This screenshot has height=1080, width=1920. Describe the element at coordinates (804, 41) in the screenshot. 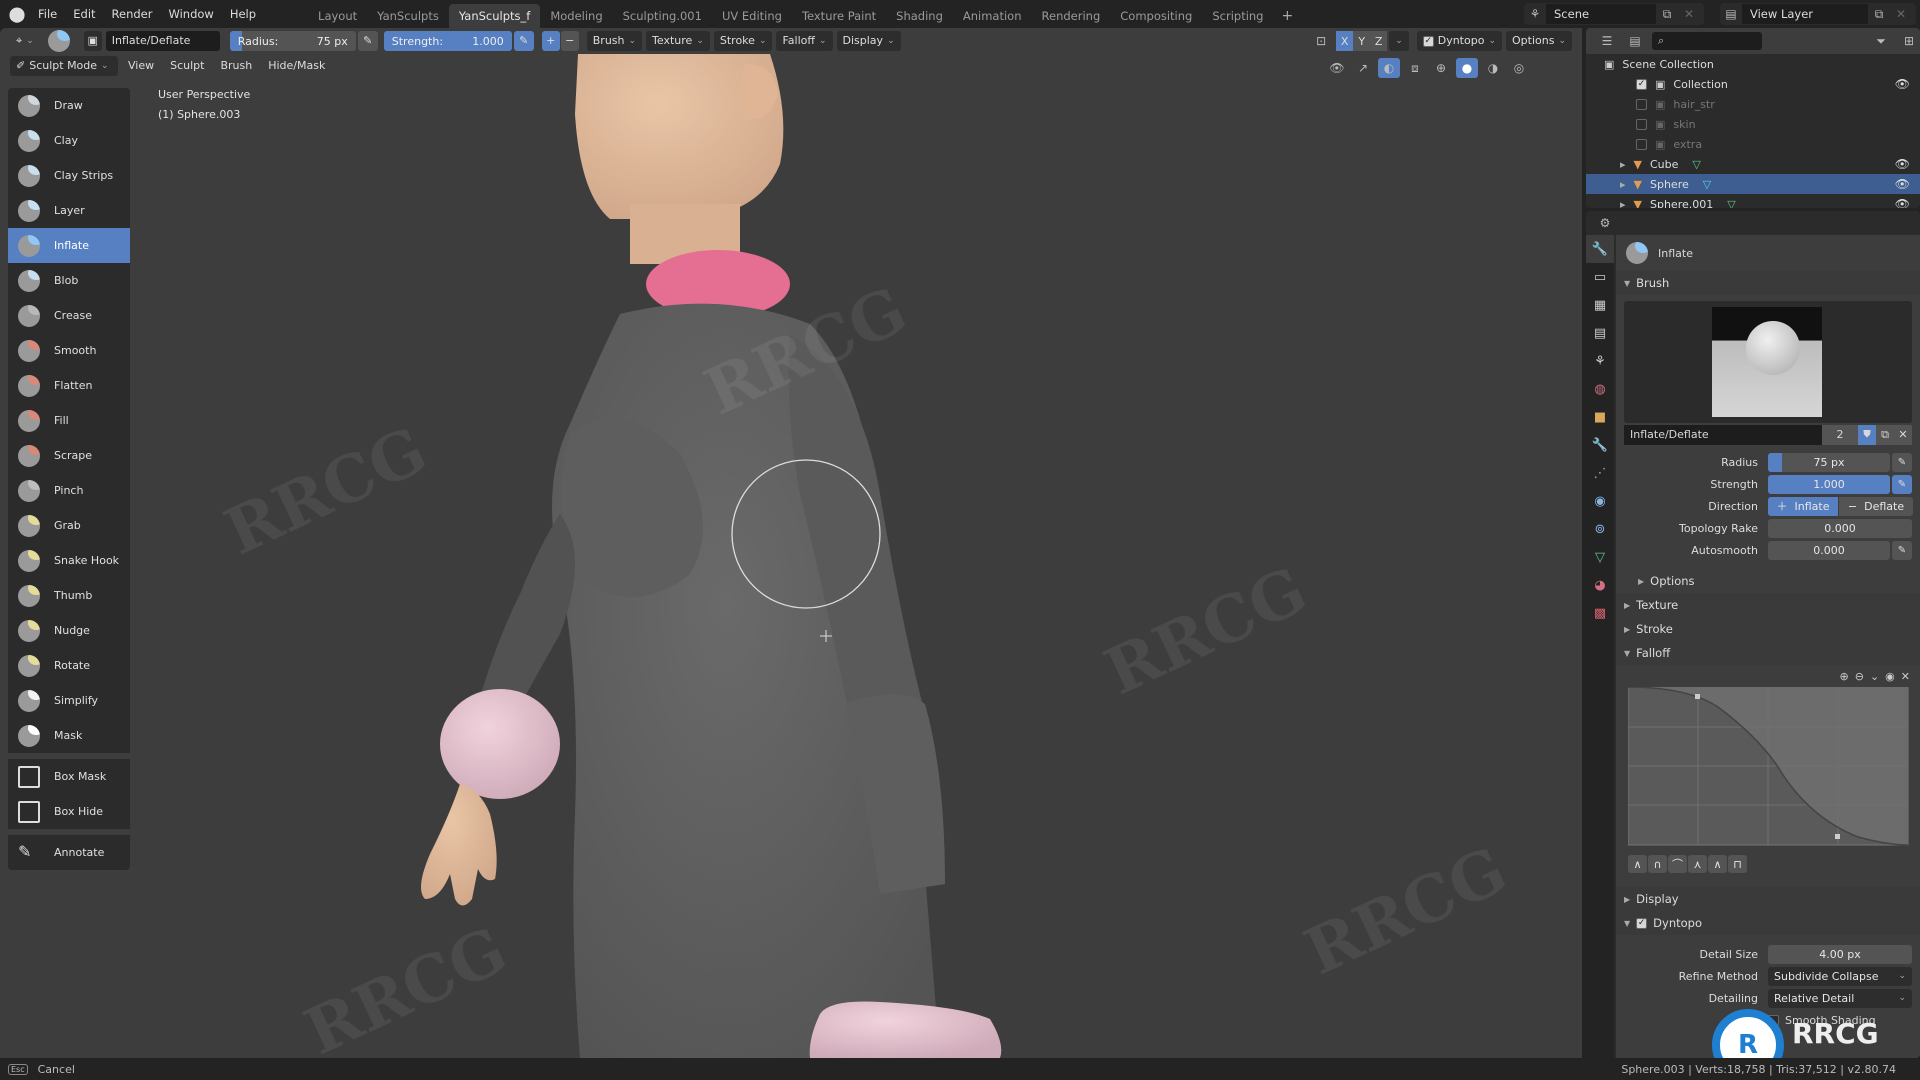

I see `falloff-menu: Falloff ⌄` at that location.